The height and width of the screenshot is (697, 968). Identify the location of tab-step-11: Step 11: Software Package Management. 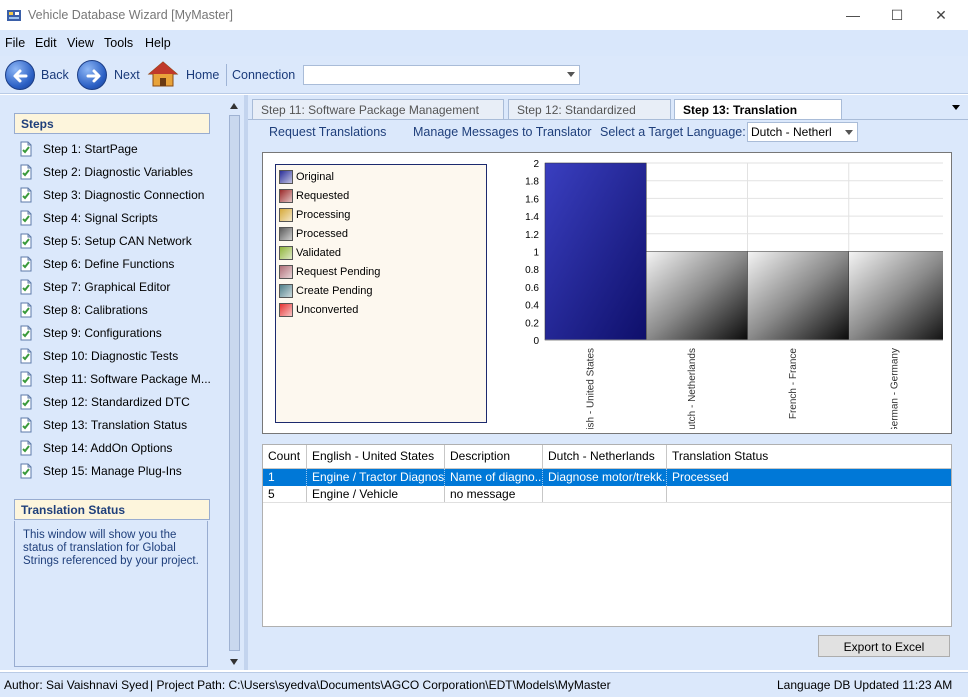
(378, 109).